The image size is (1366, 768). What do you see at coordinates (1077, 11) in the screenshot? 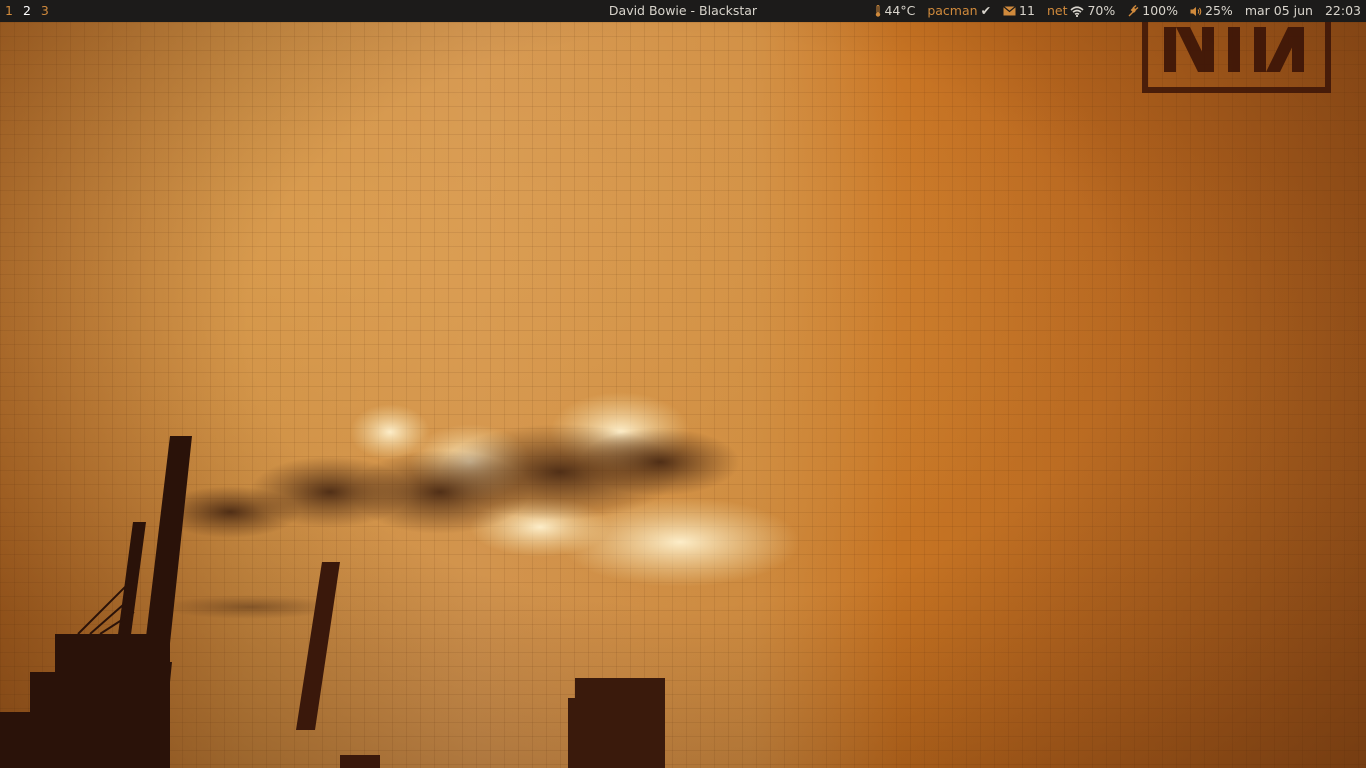
I see `wifi-icon` at bounding box center [1077, 11].